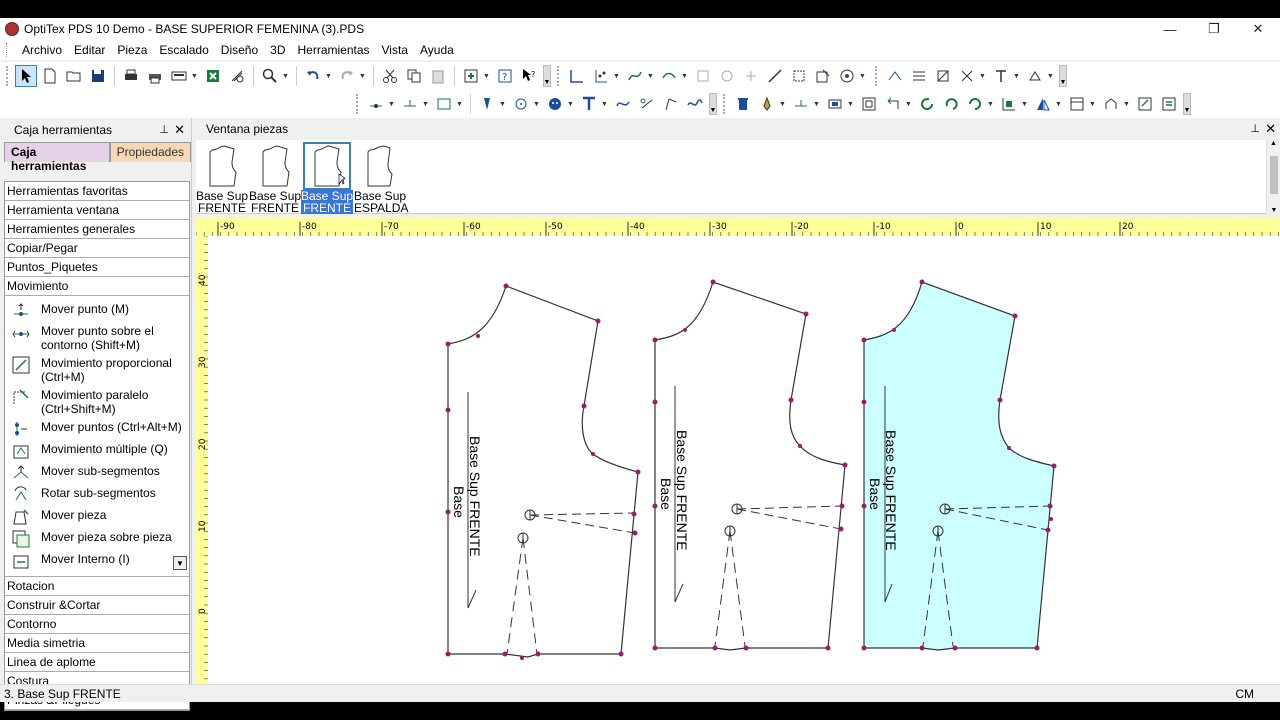 The image size is (1280, 720). What do you see at coordinates (414, 76) in the screenshot?
I see `copy-button` at bounding box center [414, 76].